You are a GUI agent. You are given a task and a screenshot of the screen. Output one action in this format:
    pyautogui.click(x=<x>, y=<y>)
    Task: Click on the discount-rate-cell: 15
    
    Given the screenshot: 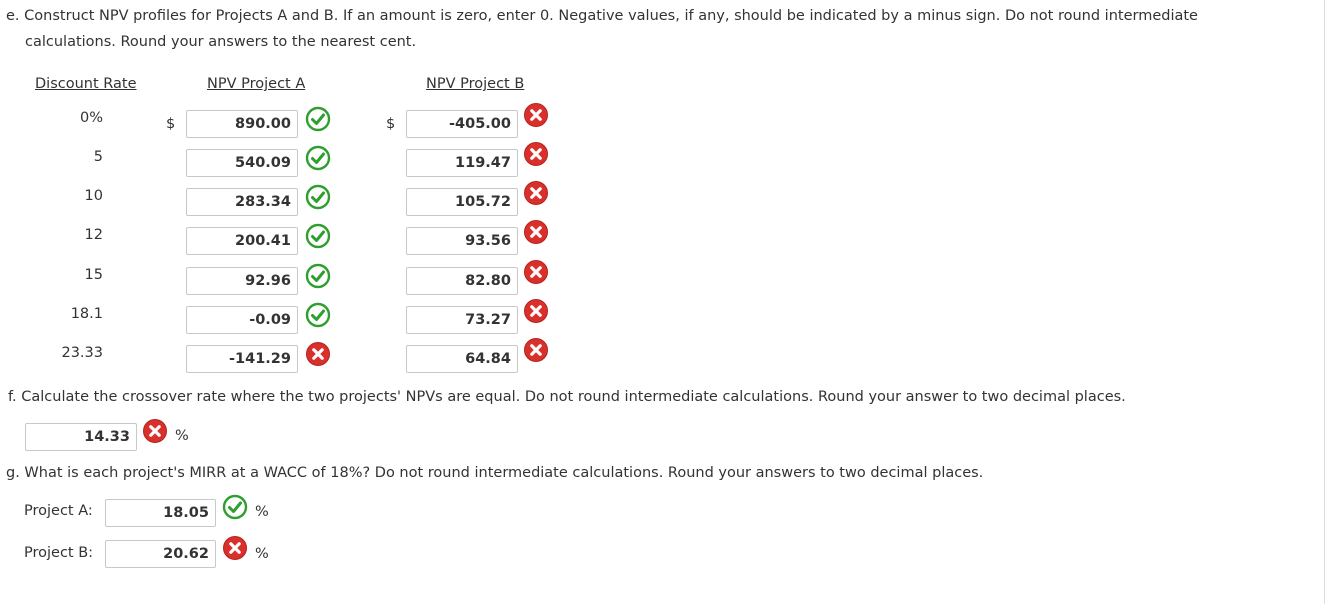 What is the action you would take?
    pyautogui.click(x=93, y=275)
    